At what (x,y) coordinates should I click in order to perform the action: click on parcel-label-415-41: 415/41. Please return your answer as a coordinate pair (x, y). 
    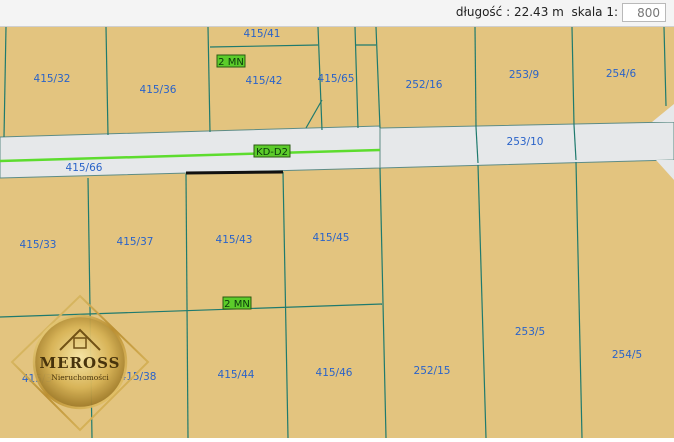
    Looking at the image, I should click on (262, 34).